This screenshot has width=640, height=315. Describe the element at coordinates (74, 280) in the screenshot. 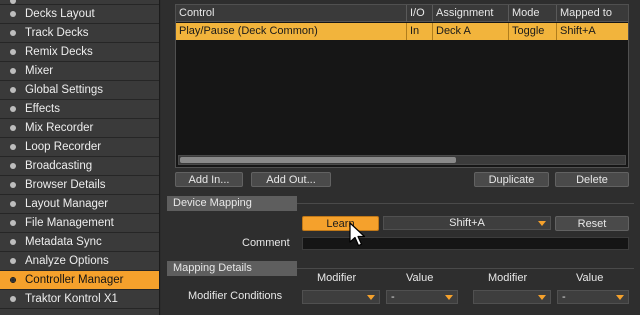

I see `sidebar-item-label: Controller Manager` at that location.